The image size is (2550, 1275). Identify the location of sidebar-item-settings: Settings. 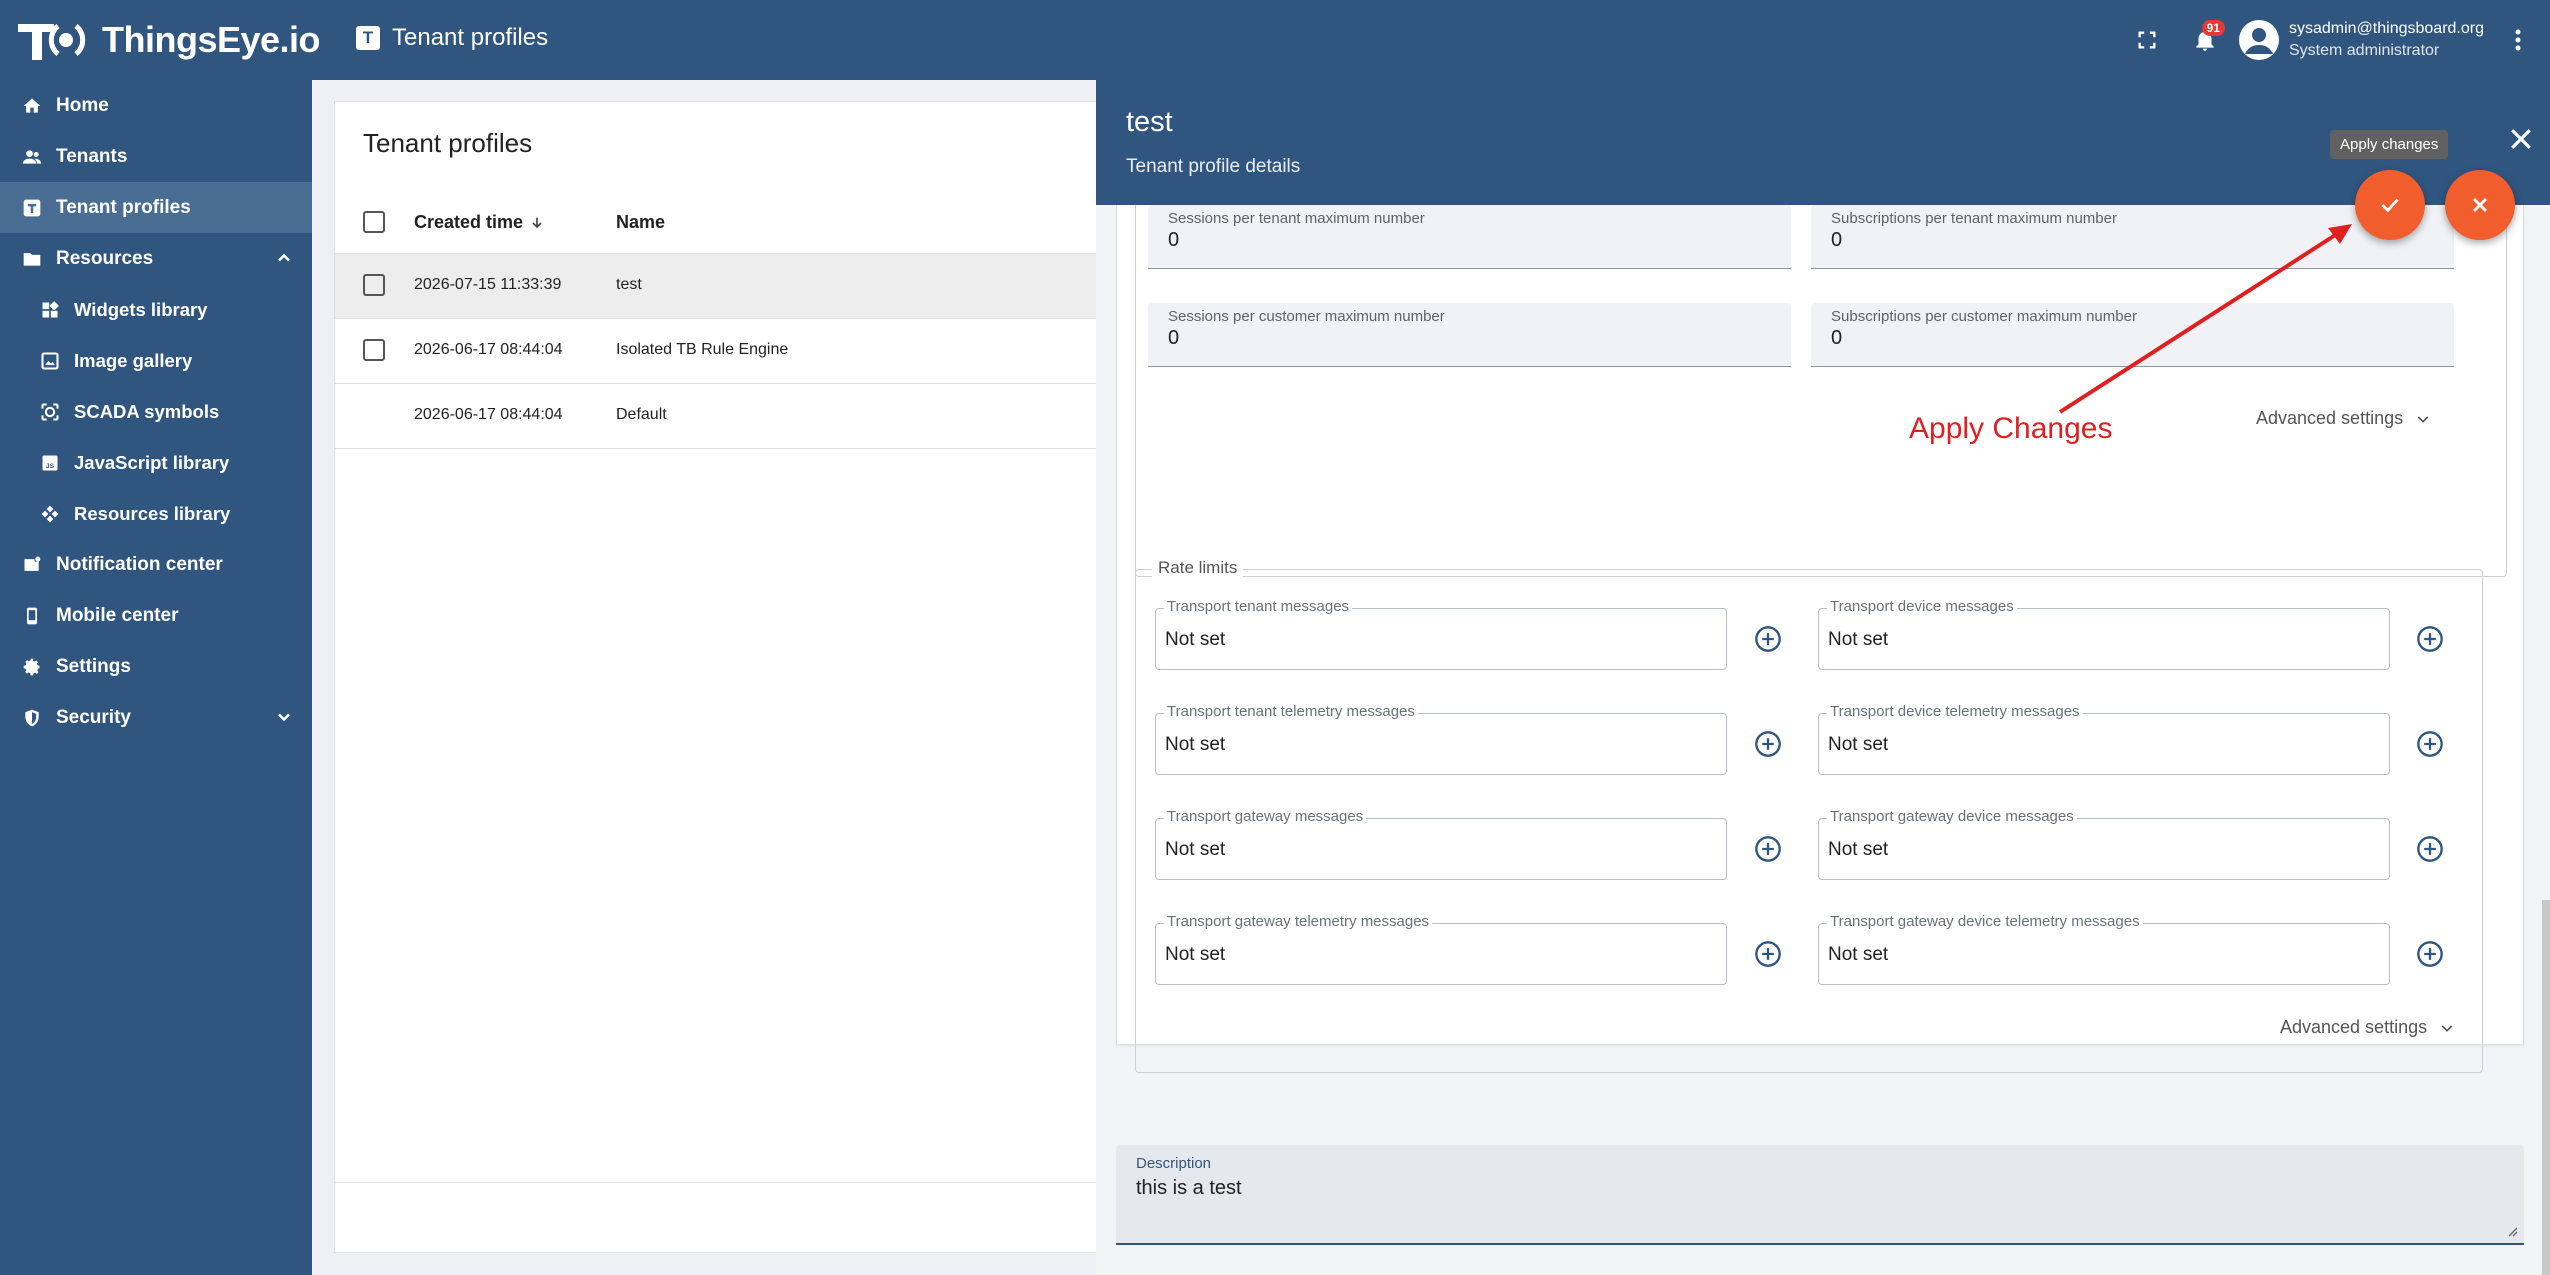
(156, 666).